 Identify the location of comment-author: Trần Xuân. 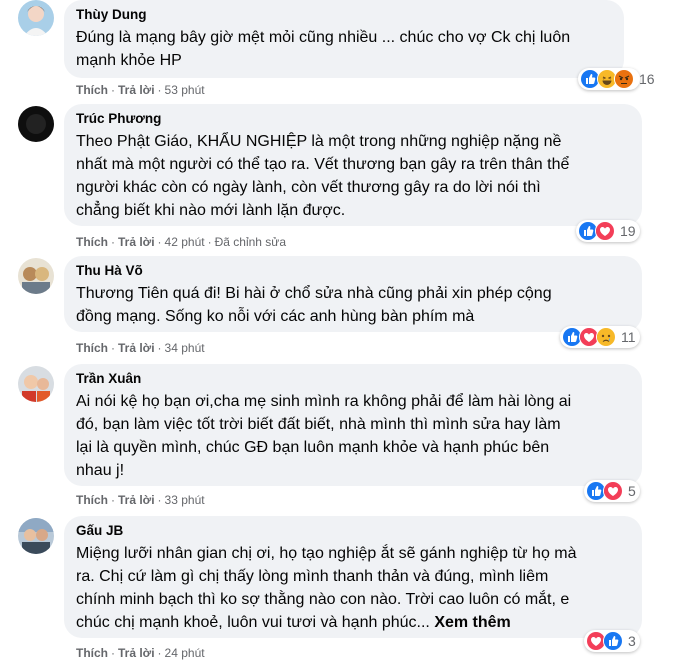
(353, 379).